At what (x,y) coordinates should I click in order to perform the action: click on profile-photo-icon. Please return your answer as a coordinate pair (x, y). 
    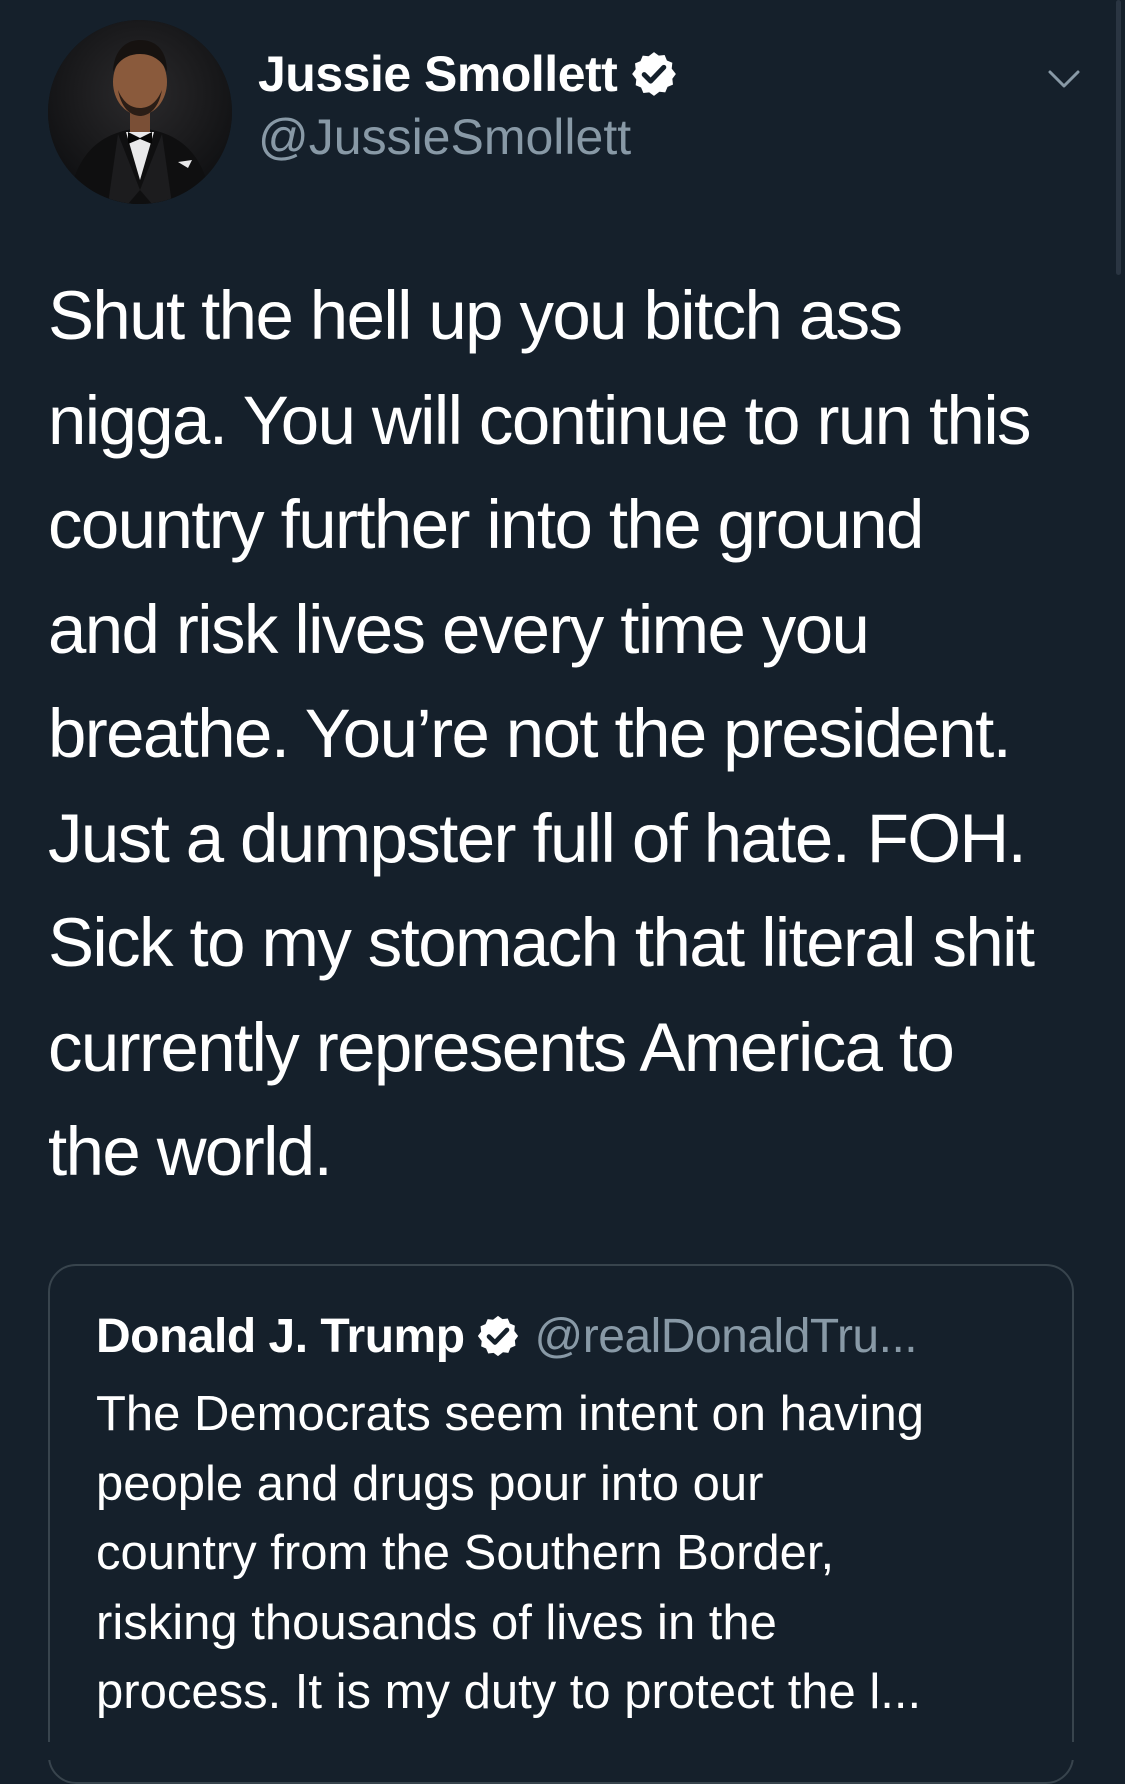
    Looking at the image, I should click on (140, 112).